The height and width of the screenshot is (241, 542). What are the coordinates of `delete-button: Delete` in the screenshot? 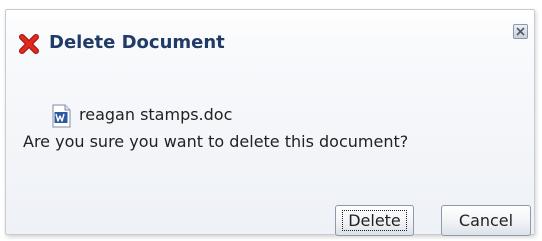 It's located at (374, 220).